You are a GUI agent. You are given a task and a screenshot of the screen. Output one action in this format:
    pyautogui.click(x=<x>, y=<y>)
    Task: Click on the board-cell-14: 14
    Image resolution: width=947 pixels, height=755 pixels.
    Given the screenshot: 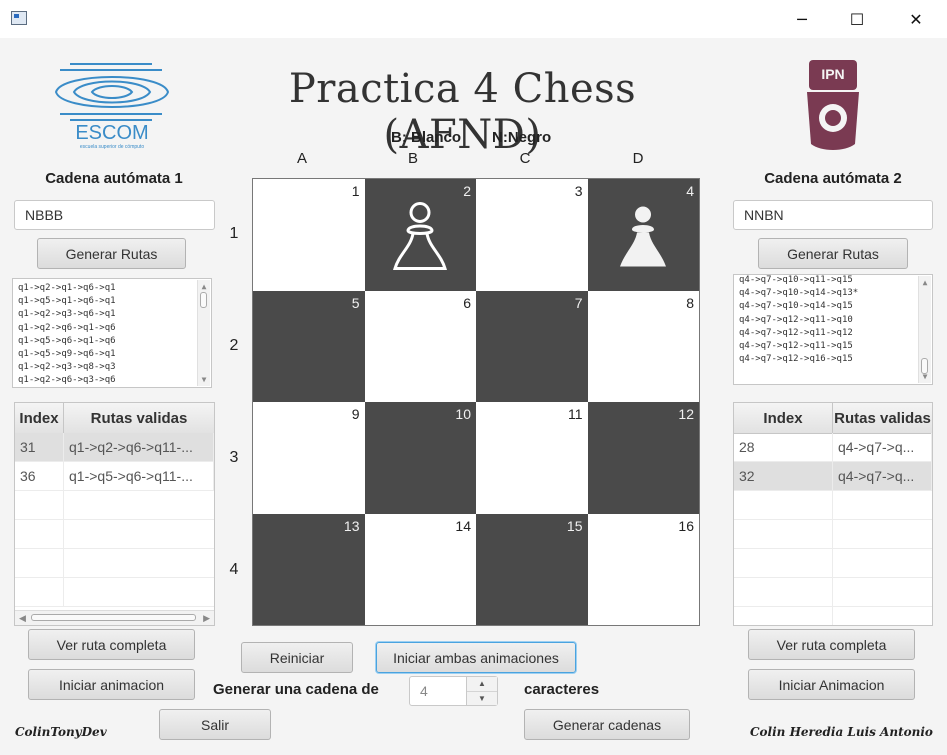 What is the action you would take?
    pyautogui.click(x=420, y=569)
    